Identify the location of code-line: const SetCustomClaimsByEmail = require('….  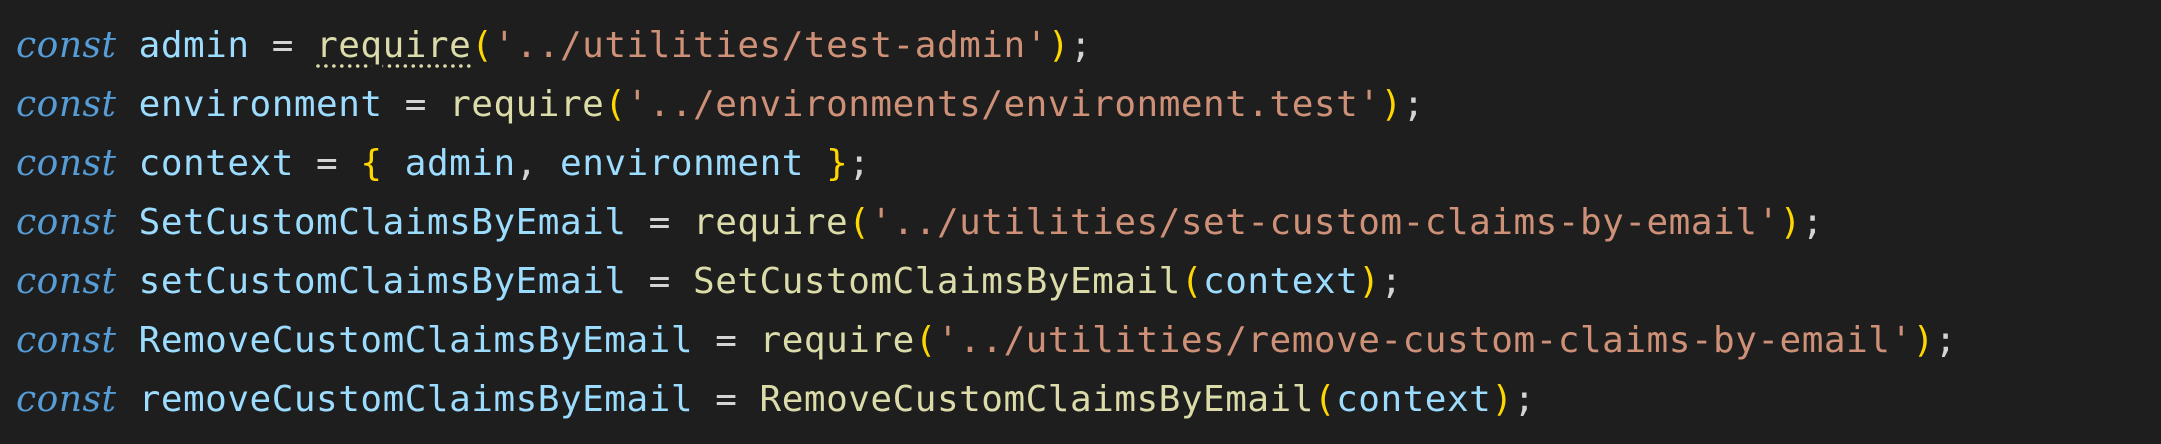
(1088, 222).